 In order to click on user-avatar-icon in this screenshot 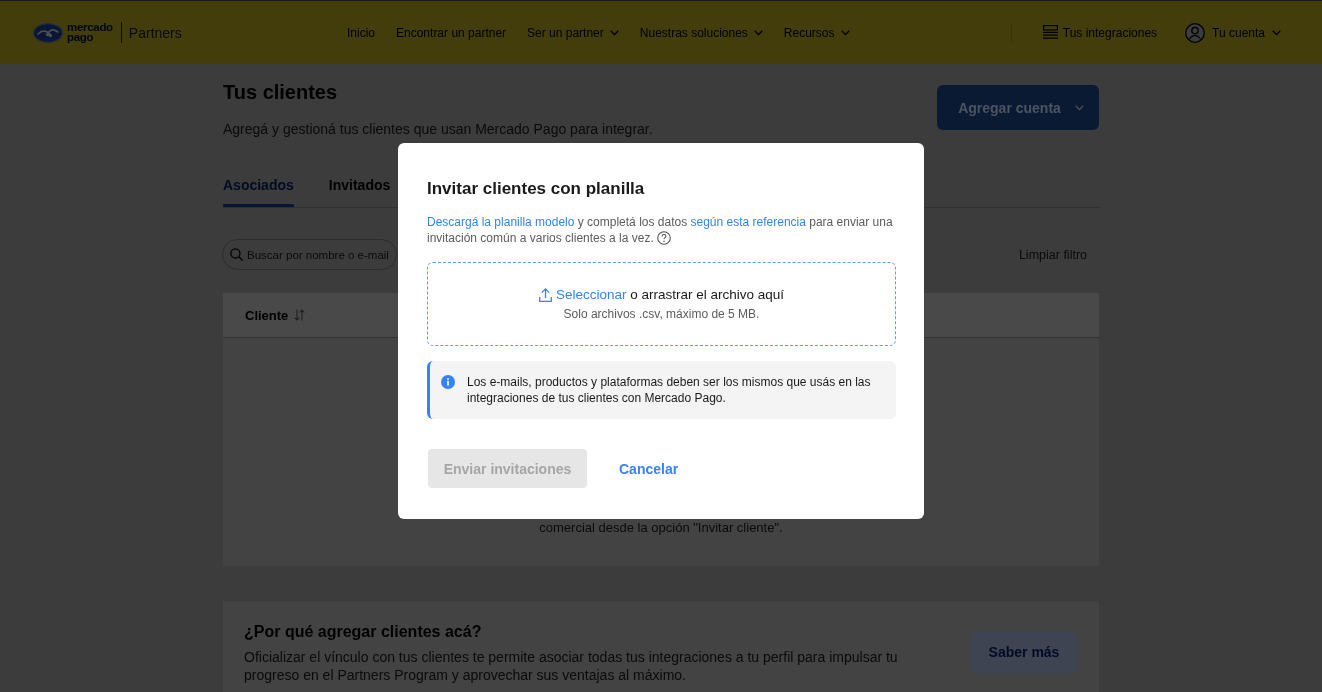, I will do `click(1195, 32)`.